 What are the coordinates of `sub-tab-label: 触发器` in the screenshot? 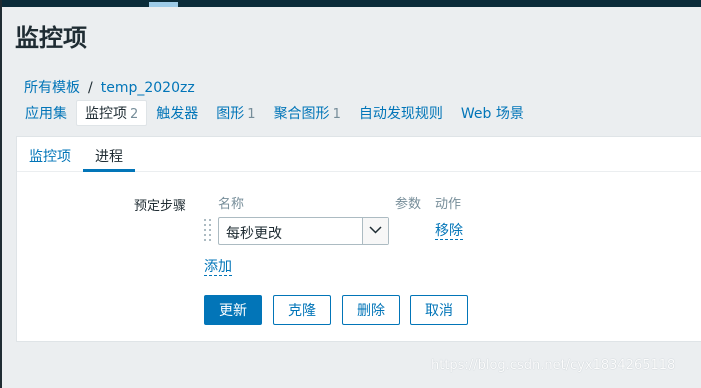 It's located at (177, 114).